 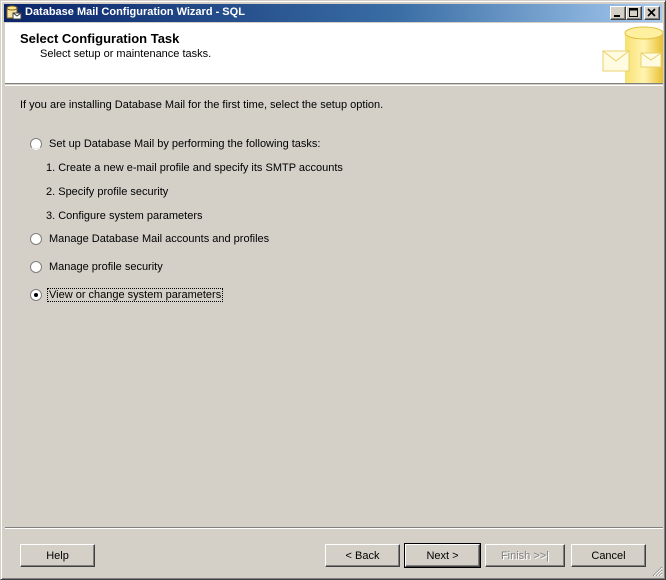 I want to click on page-title: Select Configuration Task, so click(x=100, y=38).